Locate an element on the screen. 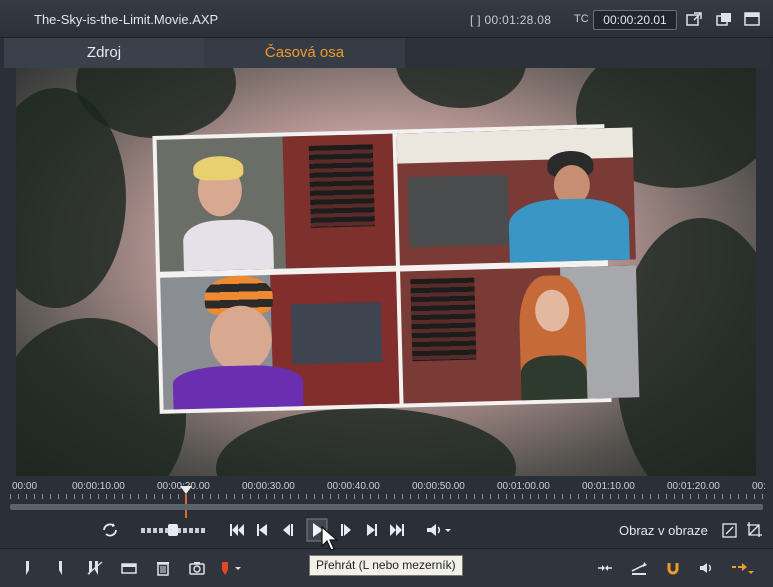  timecode-label: TC is located at coordinates (581, 19).